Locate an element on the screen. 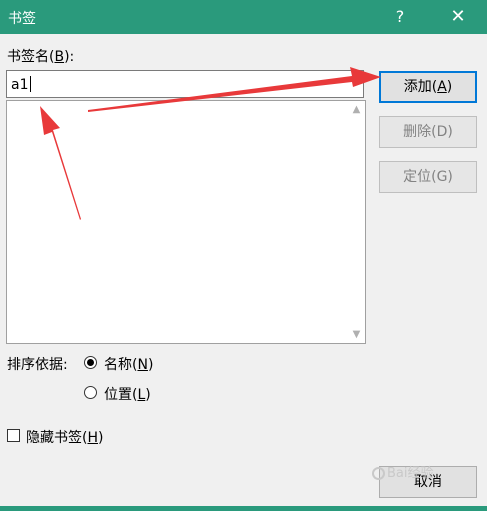  option-key: N is located at coordinates (142, 365).